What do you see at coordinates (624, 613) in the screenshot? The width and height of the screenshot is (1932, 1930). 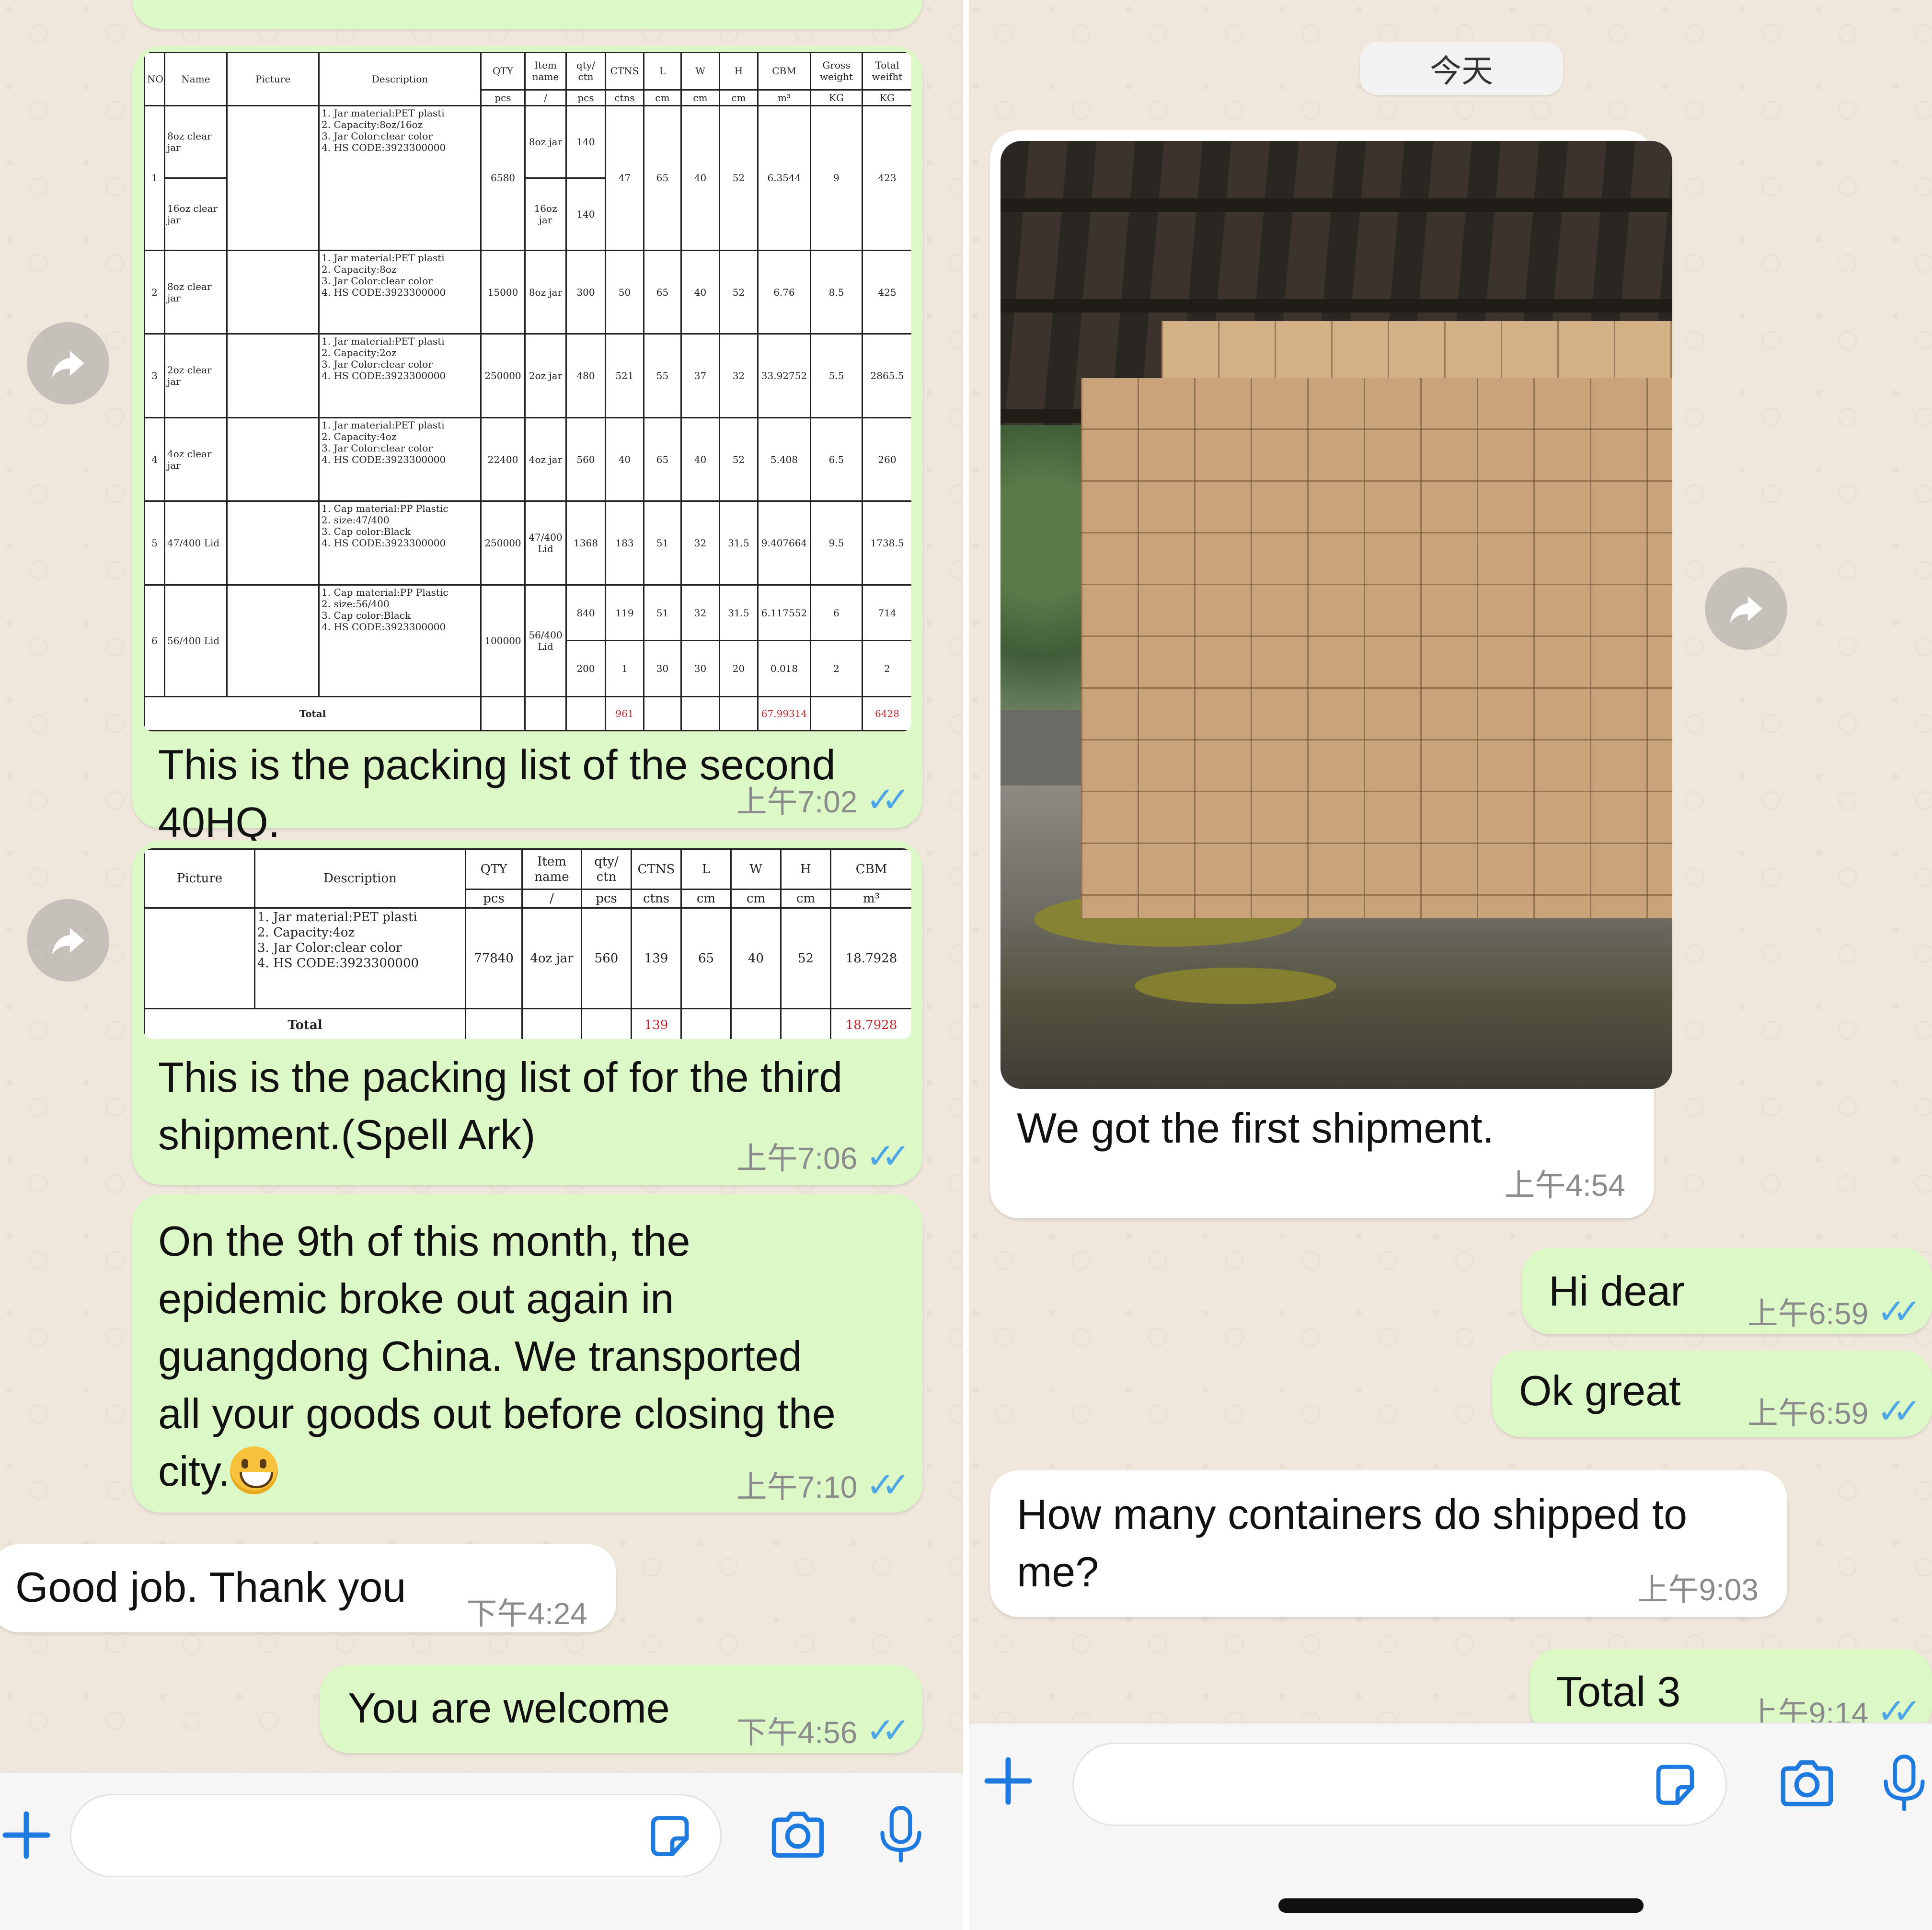 I see `table-cell: 119` at bounding box center [624, 613].